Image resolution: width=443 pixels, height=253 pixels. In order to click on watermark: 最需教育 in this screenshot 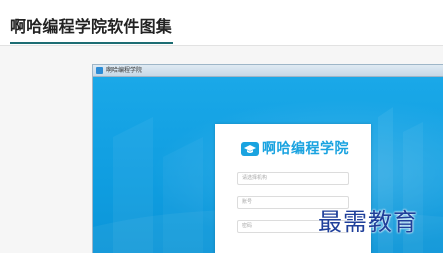, I will do `click(368, 222)`.